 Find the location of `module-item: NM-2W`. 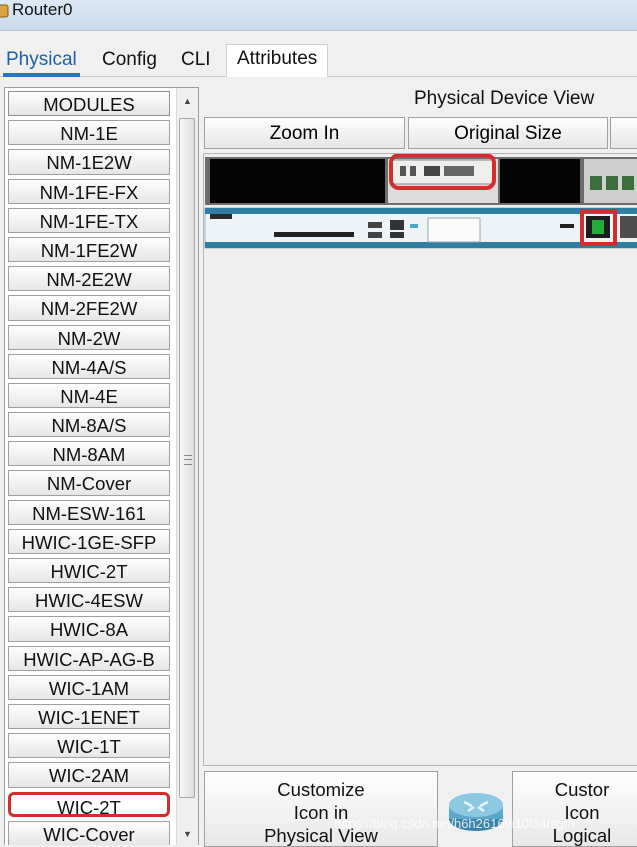

module-item: NM-2W is located at coordinates (89, 337).